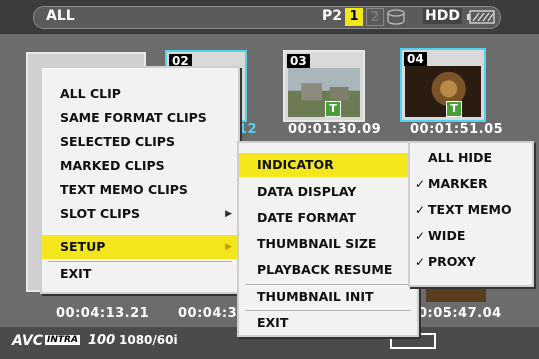 The width and height of the screenshot is (539, 359). I want to click on slot-2-indicator: 2, so click(375, 17).